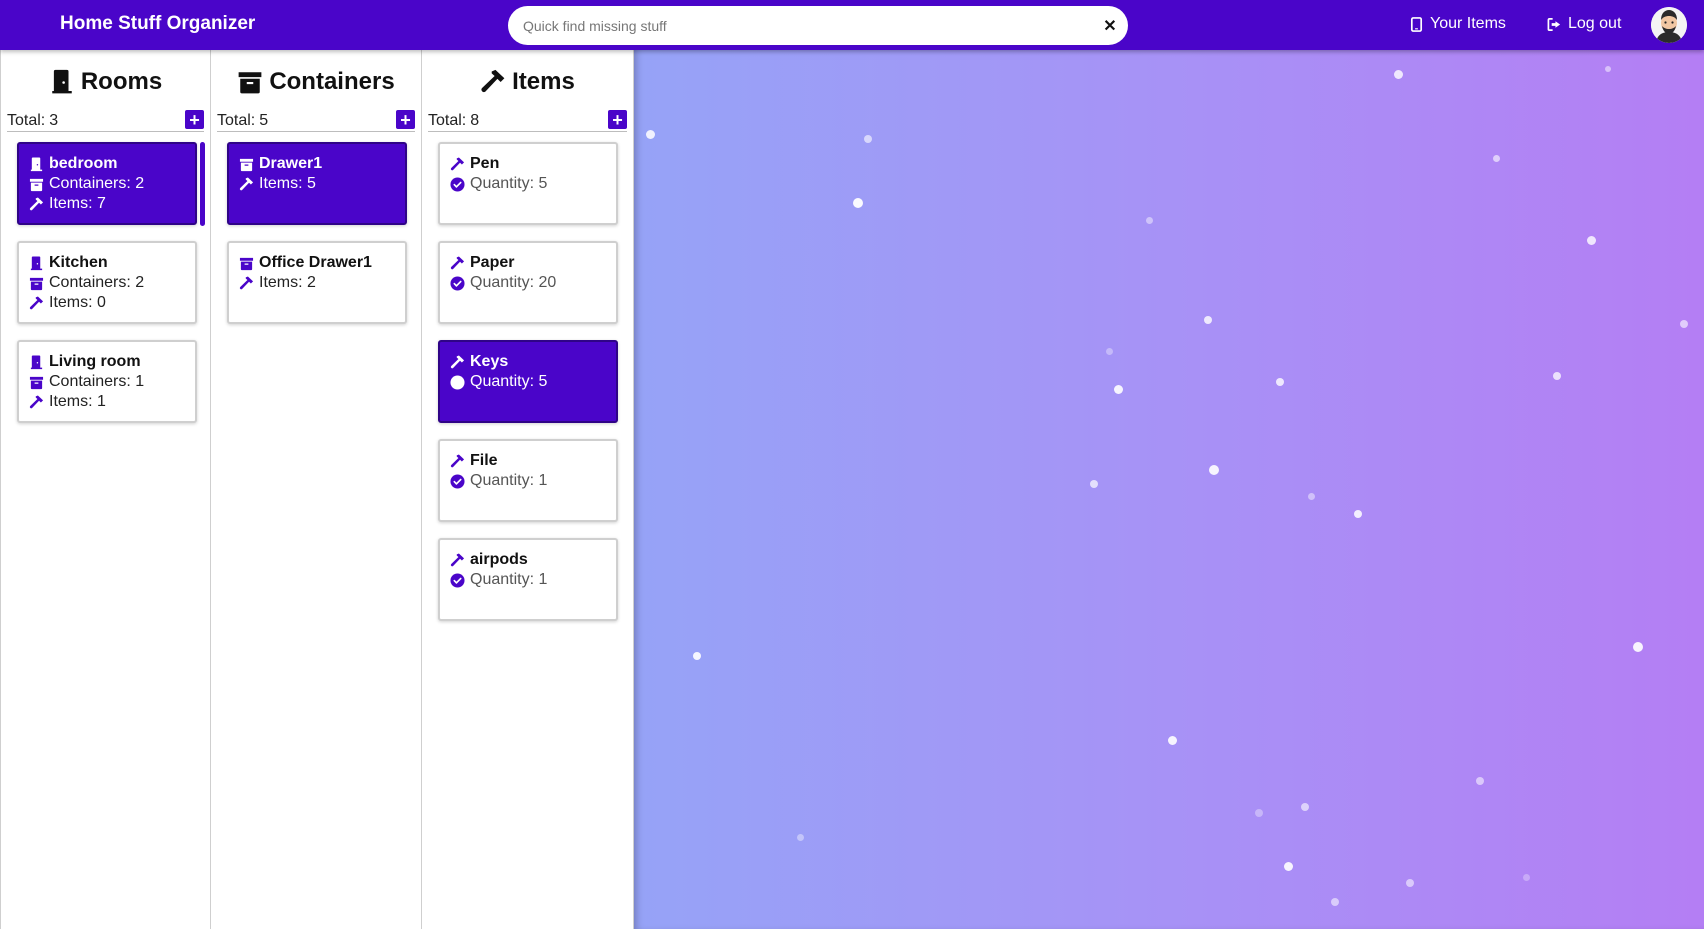 This screenshot has width=1704, height=929. Describe the element at coordinates (291, 163) in the screenshot. I see `container-name: Drawer1` at that location.